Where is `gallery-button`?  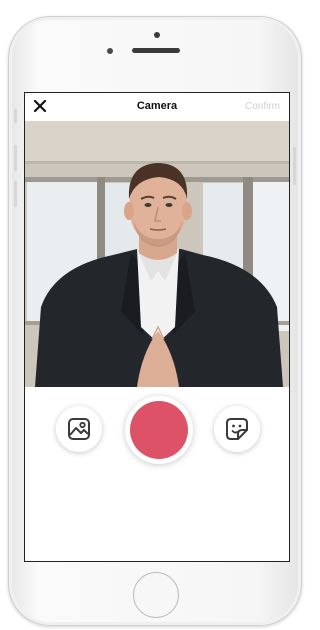
gallery-button is located at coordinates (79, 429).